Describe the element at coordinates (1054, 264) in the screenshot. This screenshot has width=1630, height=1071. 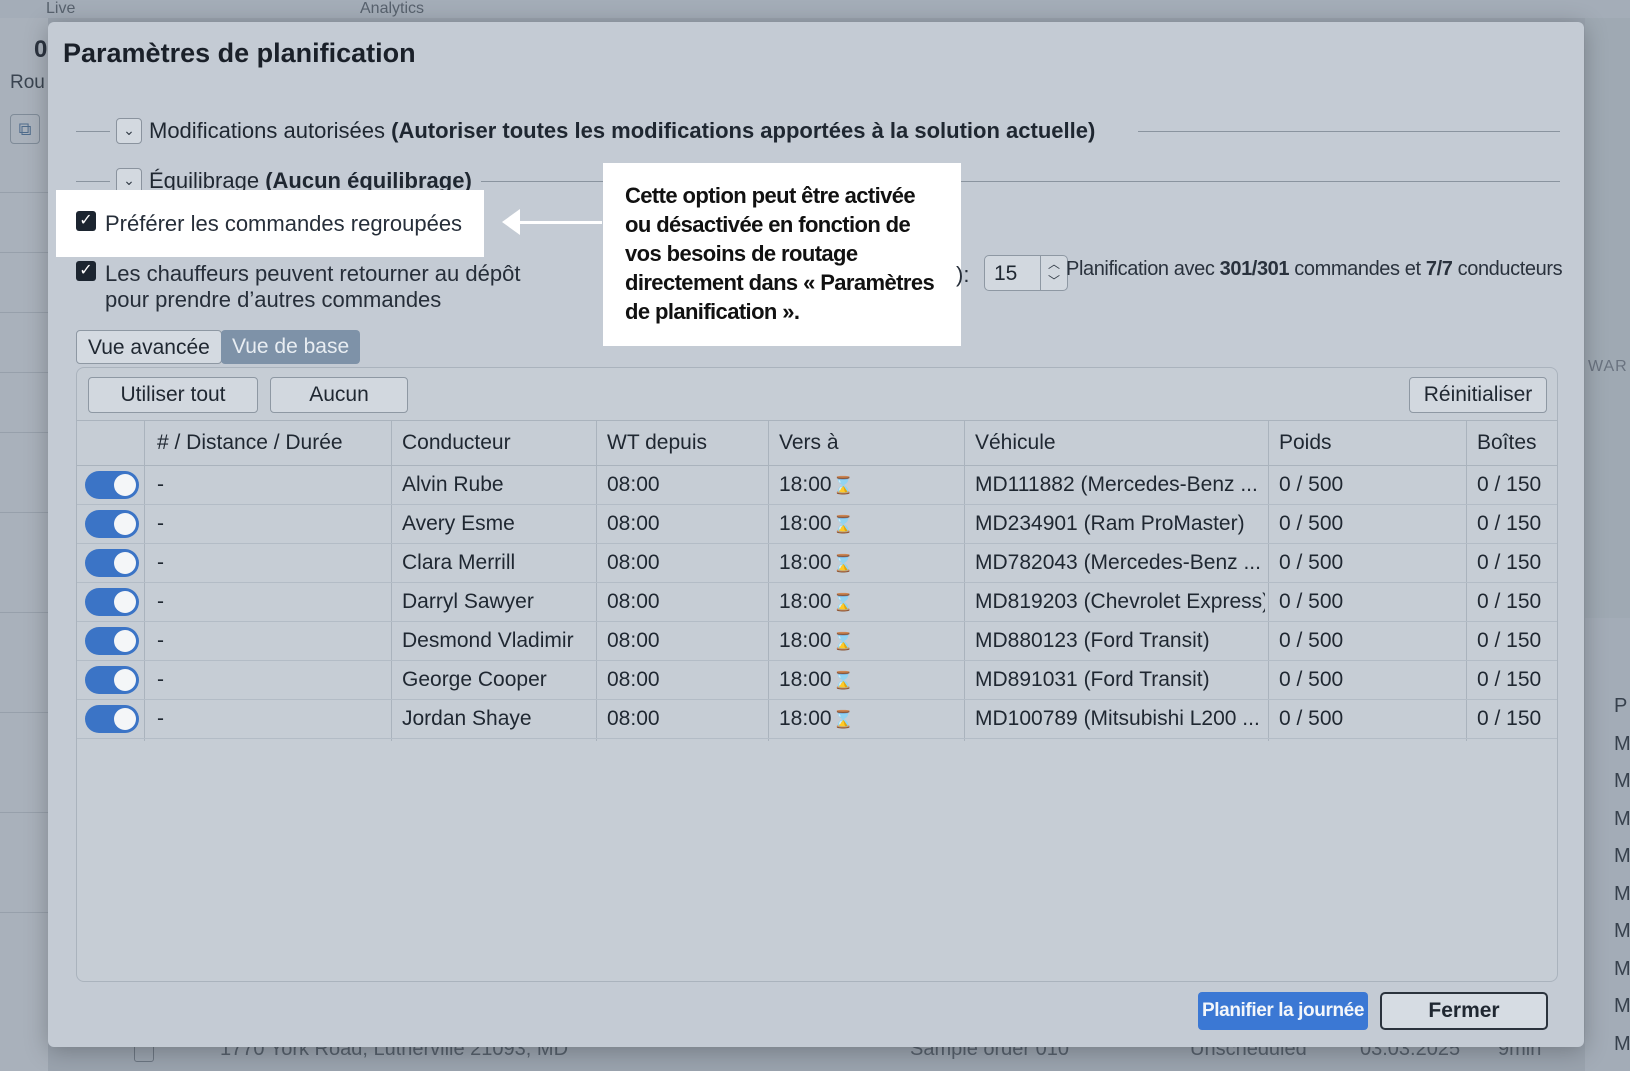
I see `chevron-up-icon: ︿` at that location.